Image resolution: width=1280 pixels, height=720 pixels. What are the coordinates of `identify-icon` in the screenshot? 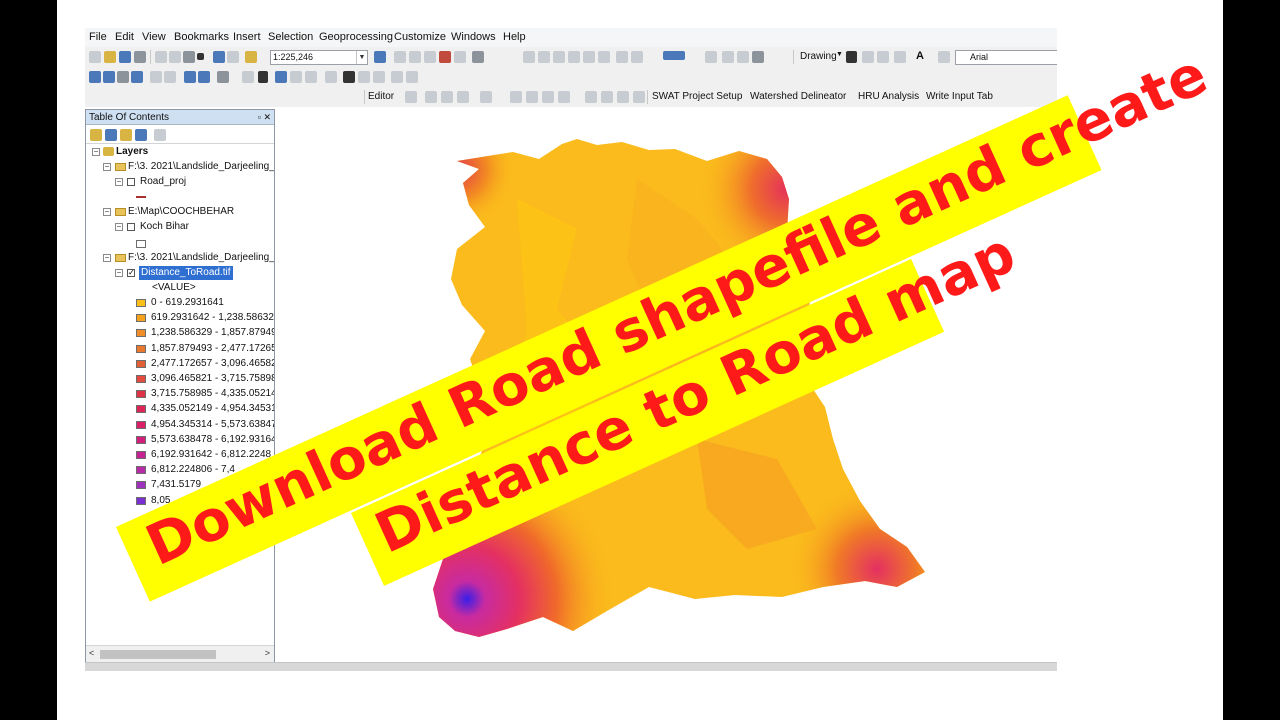 It's located at (281, 77).